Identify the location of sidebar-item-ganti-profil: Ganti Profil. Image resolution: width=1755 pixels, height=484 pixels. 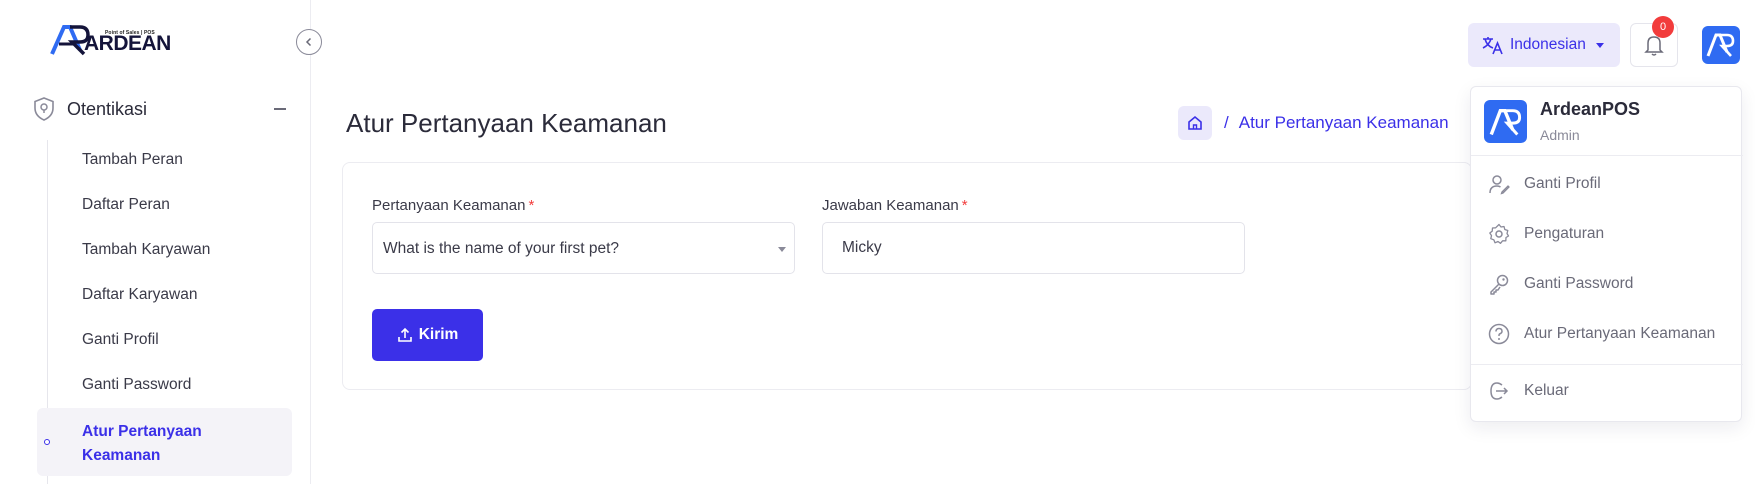
(120, 340).